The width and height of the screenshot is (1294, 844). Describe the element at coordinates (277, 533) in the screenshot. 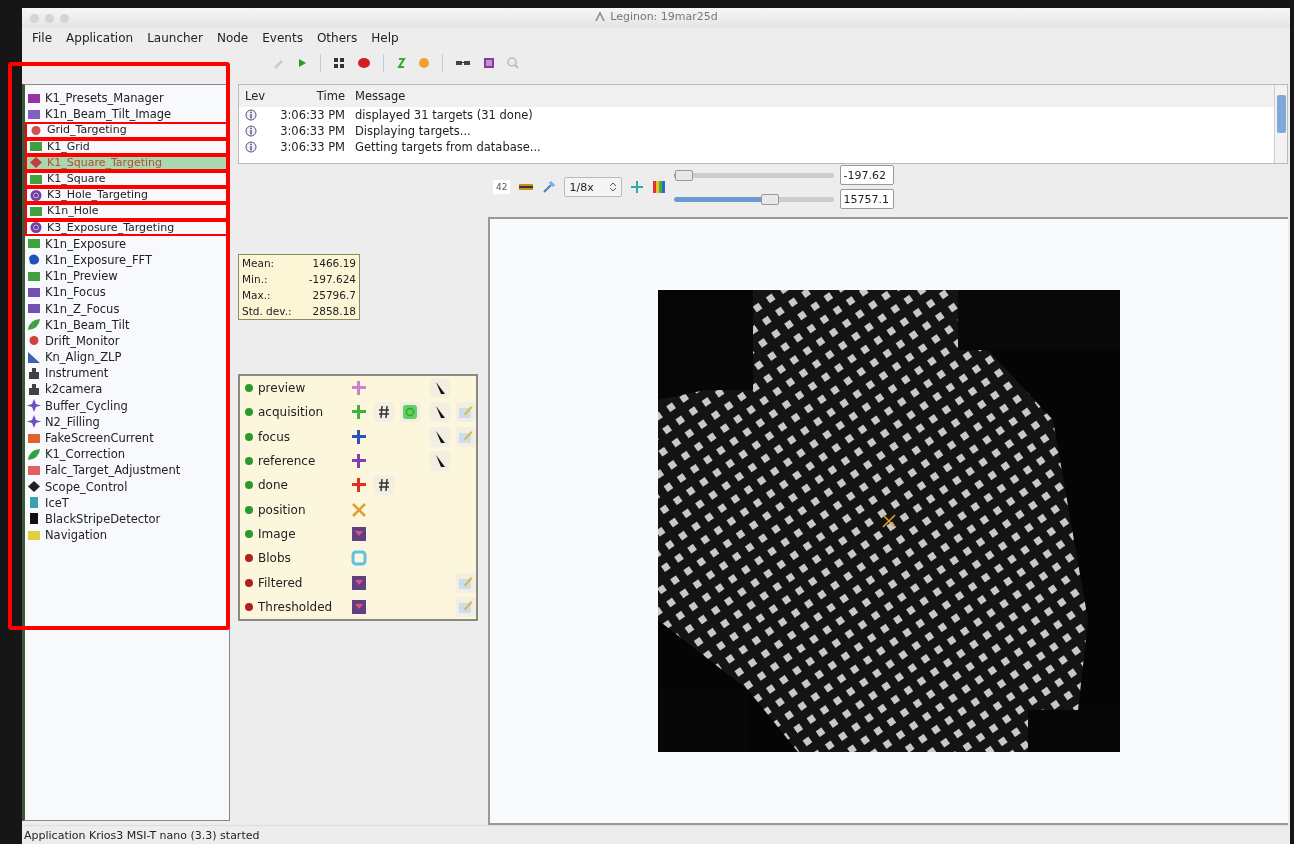

I see `target-label: Image` at that location.